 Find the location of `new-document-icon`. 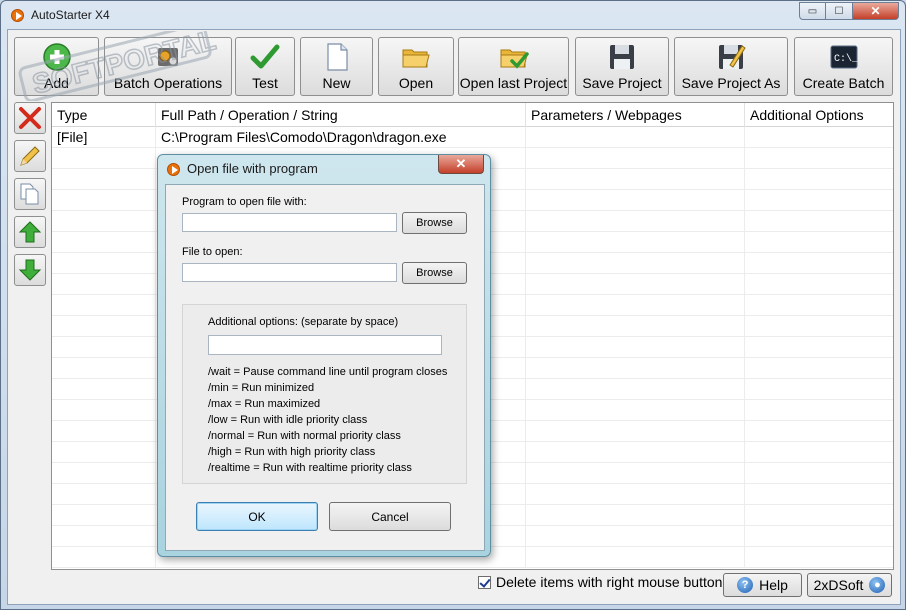

new-document-icon is located at coordinates (337, 57).